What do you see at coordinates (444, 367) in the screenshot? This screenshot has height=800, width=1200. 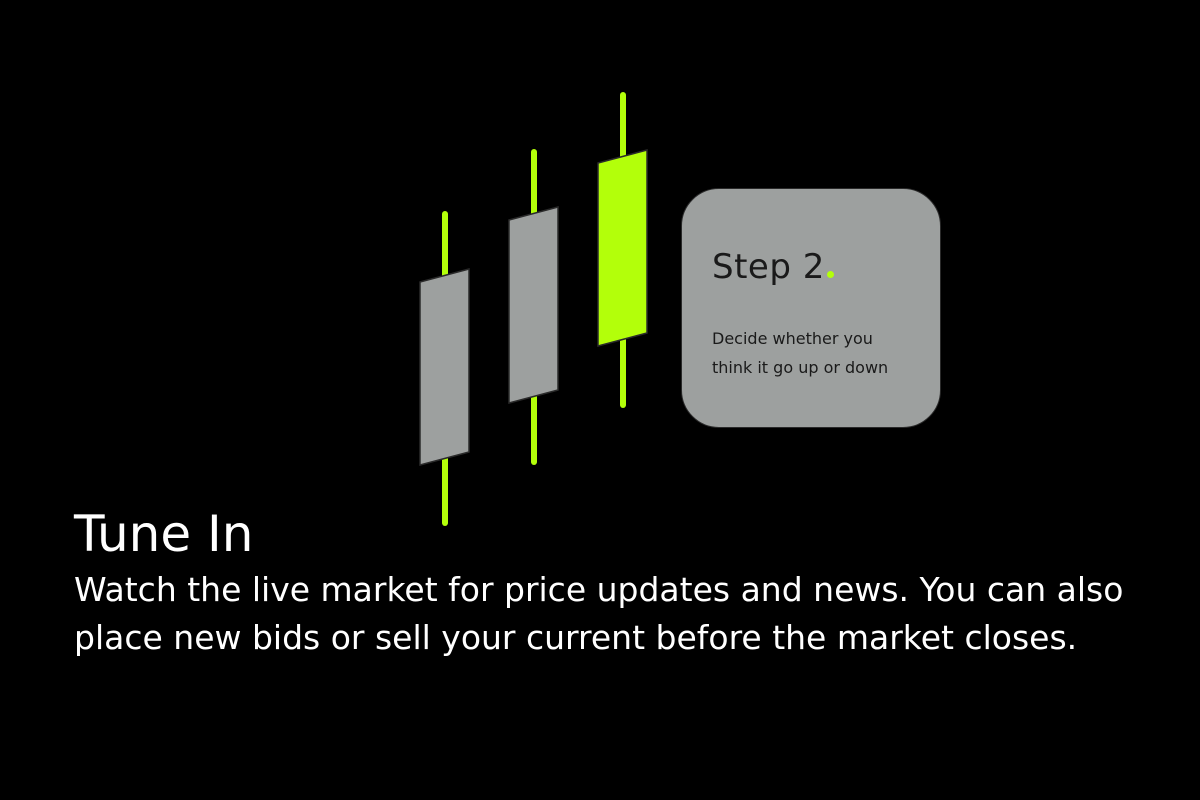 I see `candle-1-body` at bounding box center [444, 367].